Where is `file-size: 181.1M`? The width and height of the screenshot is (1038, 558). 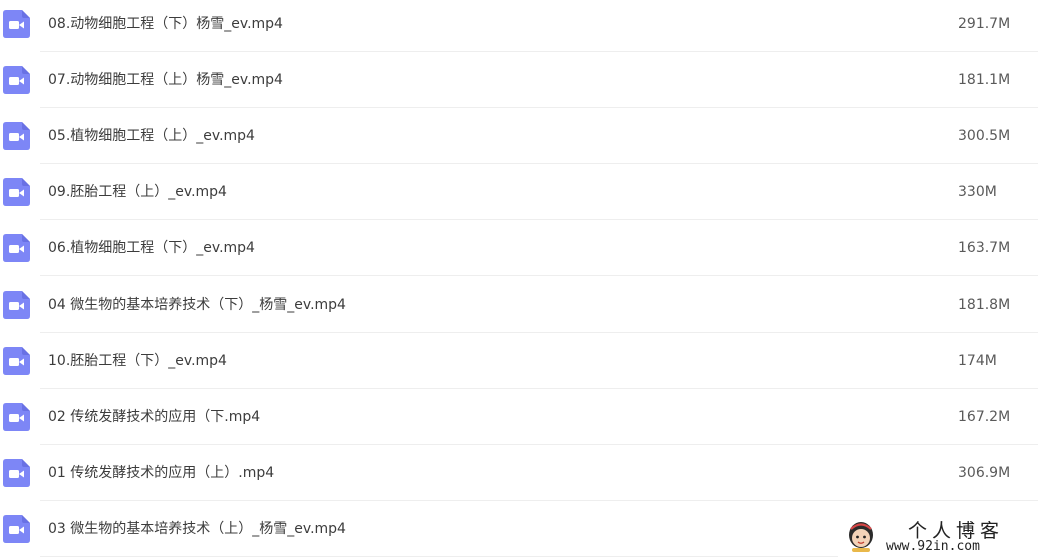 file-size: 181.1M is located at coordinates (984, 80).